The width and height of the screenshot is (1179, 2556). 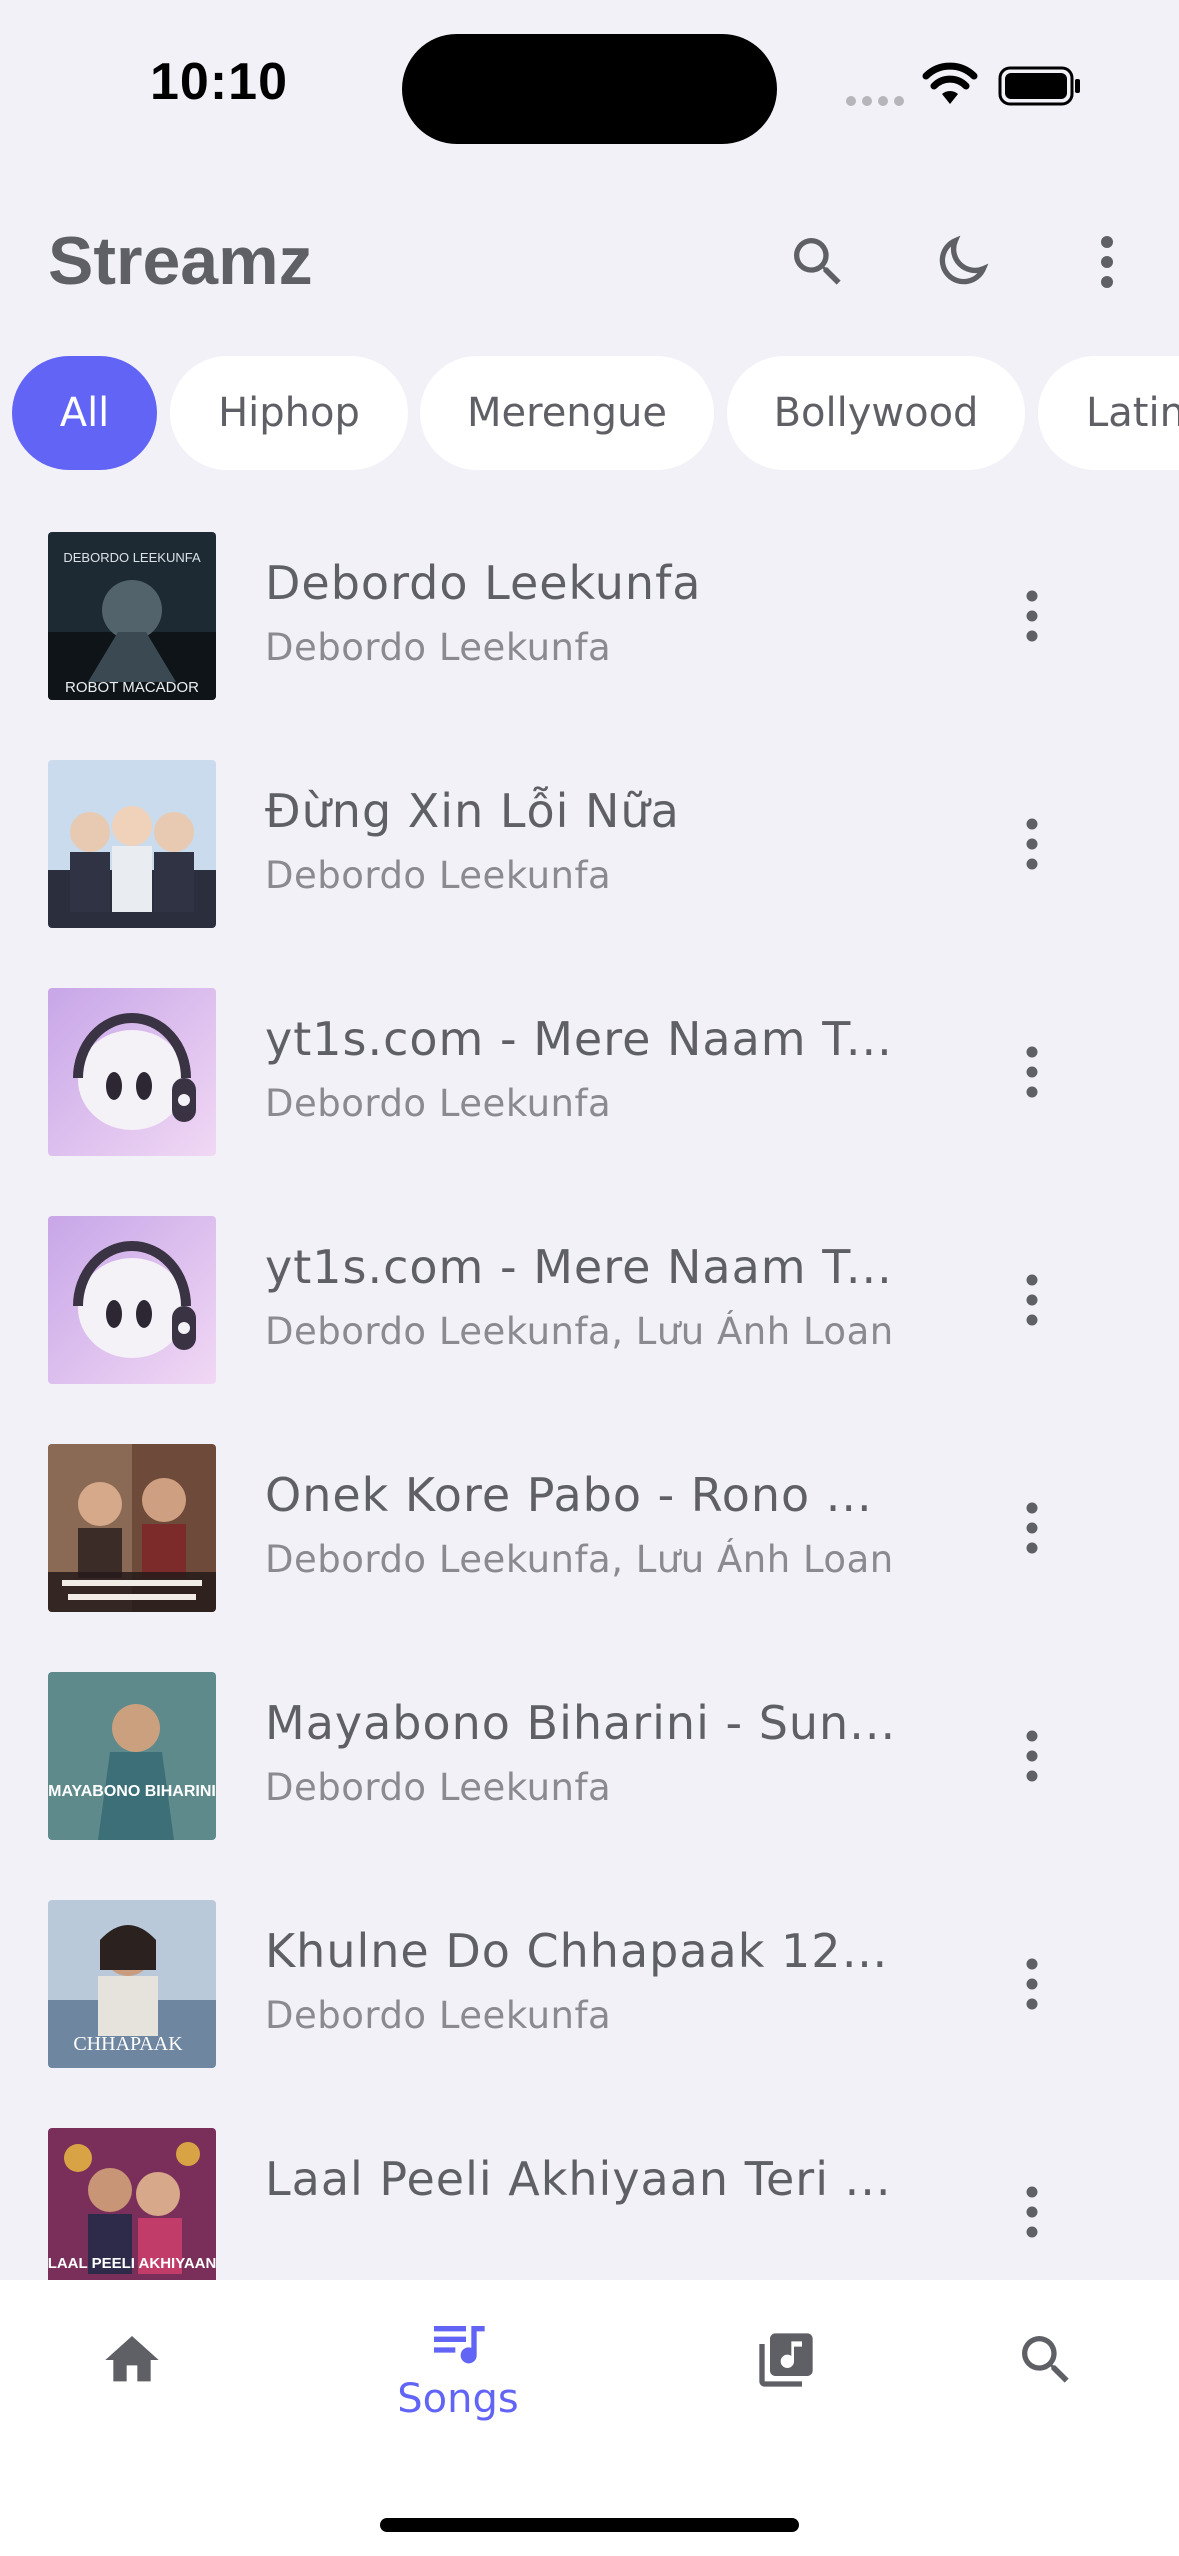 What do you see at coordinates (289, 413) in the screenshot?
I see `chip-hiphop: Hiphop` at bounding box center [289, 413].